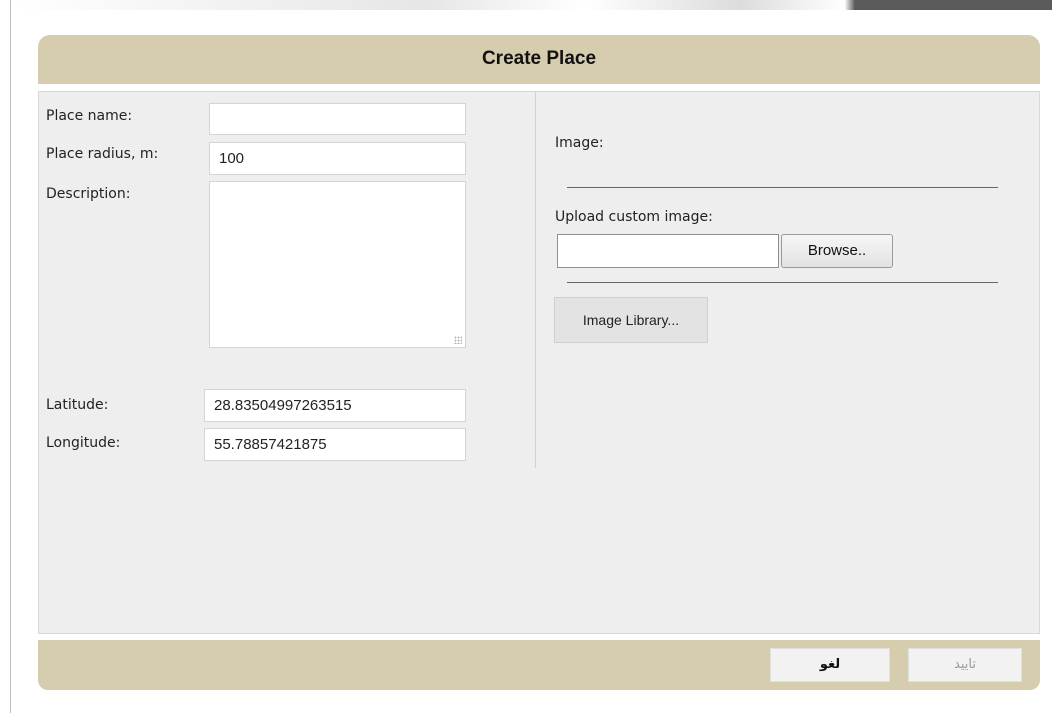 This screenshot has height=713, width=1052. I want to click on description-wrapper, so click(337, 264).